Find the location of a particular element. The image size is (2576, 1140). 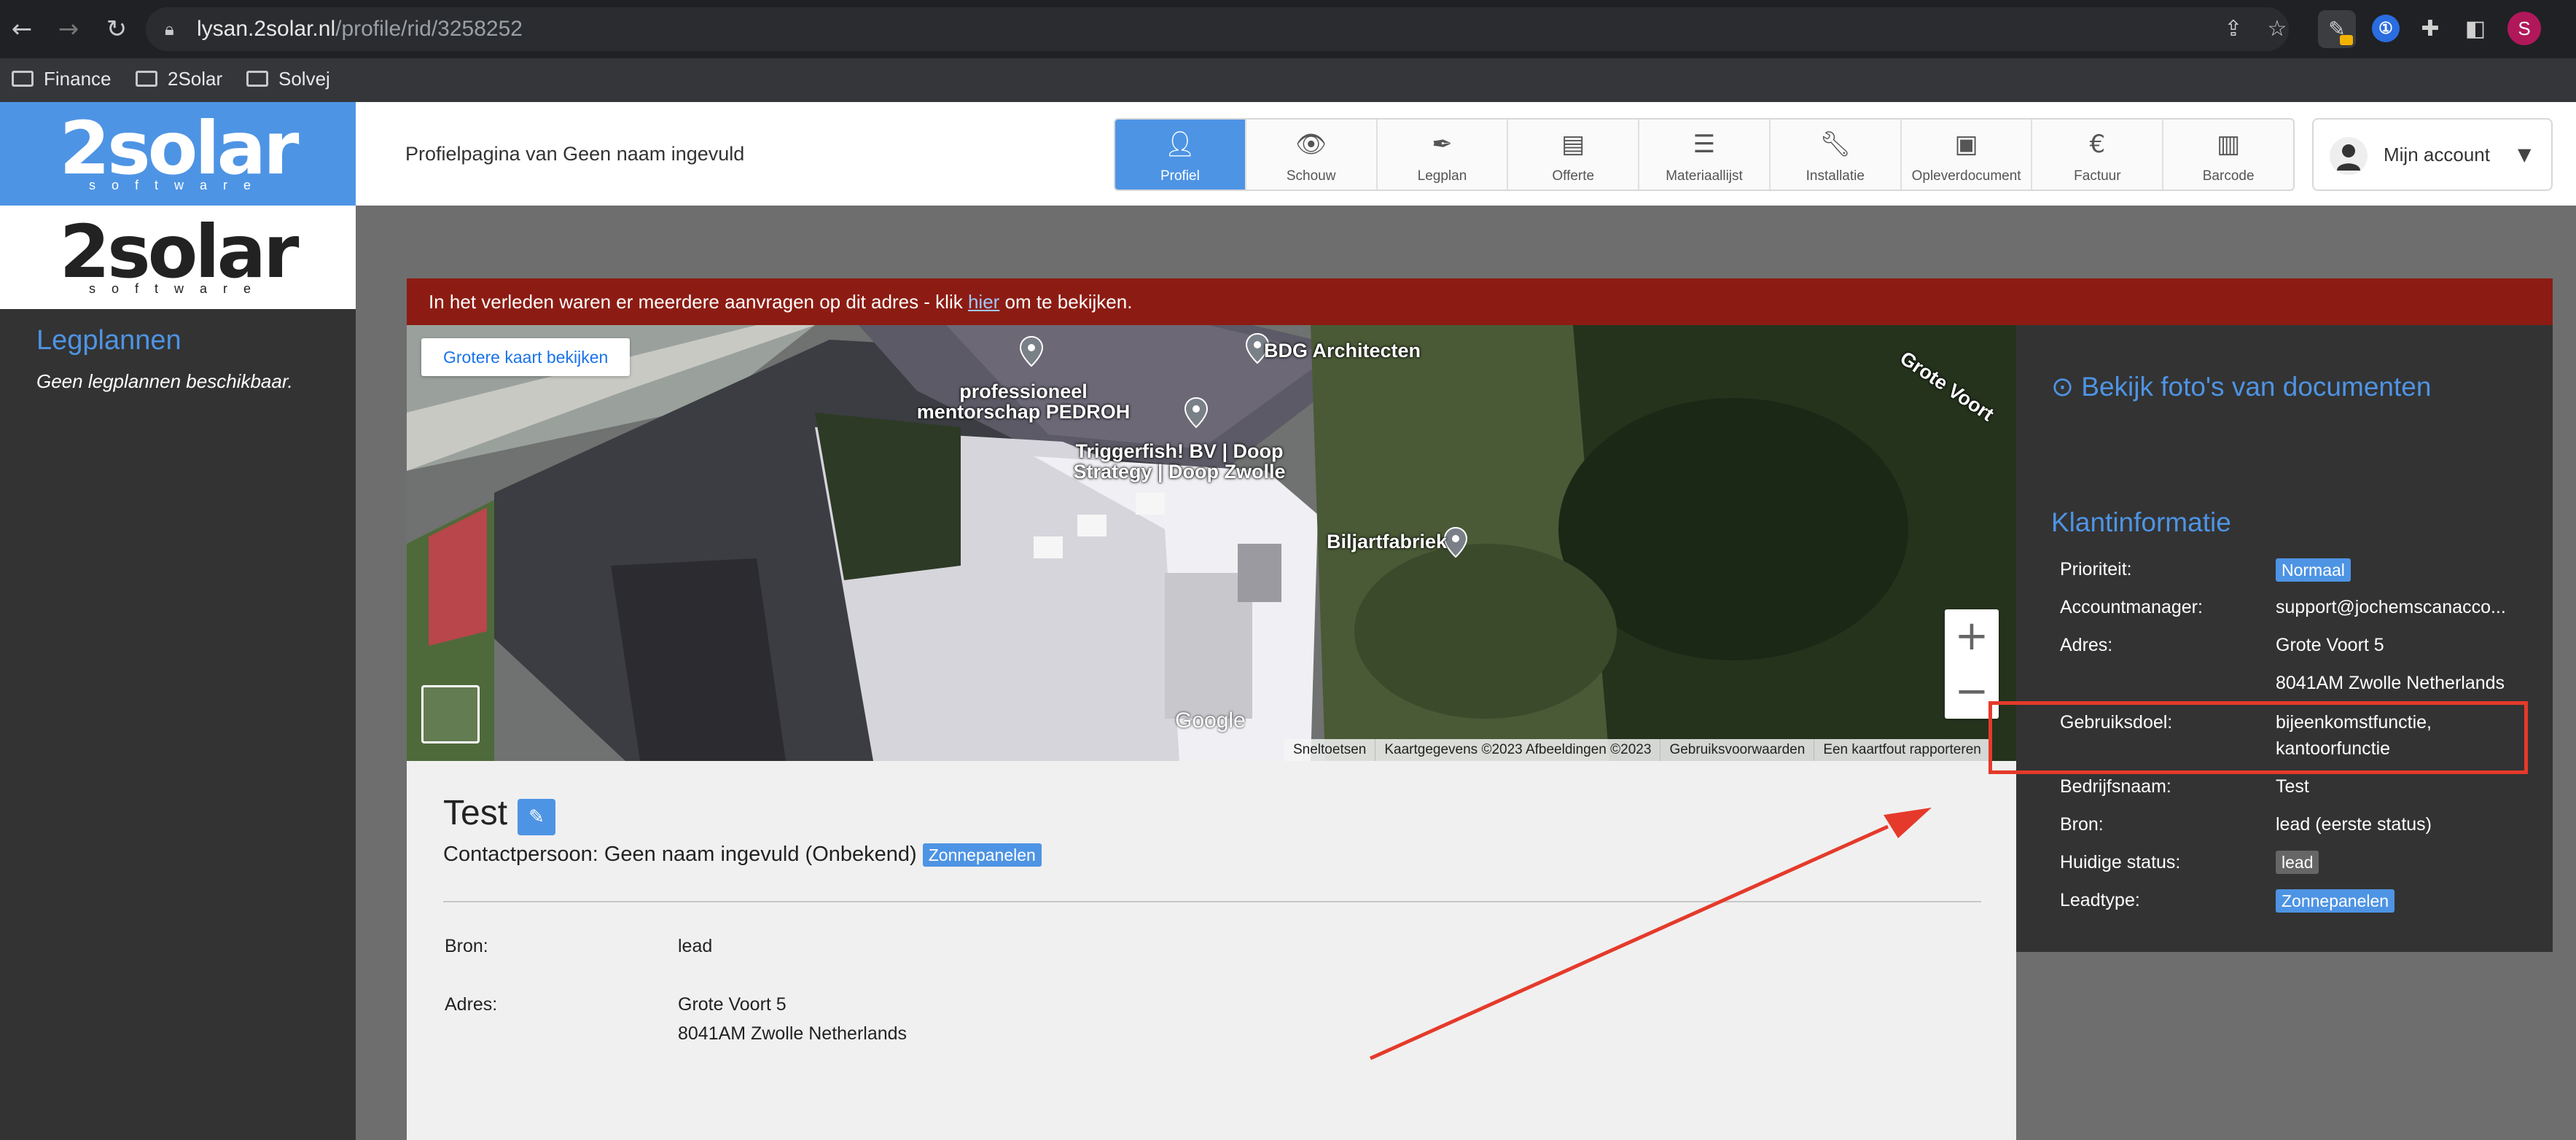

tab-materiaallijst: ☰ Materiaallijst is located at coordinates (1705, 155).